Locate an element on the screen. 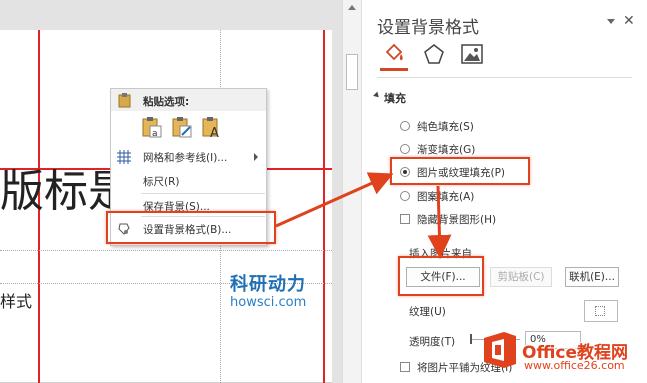 The width and height of the screenshot is (647, 383). fill-section-header: 填充 is located at coordinates (395, 98).